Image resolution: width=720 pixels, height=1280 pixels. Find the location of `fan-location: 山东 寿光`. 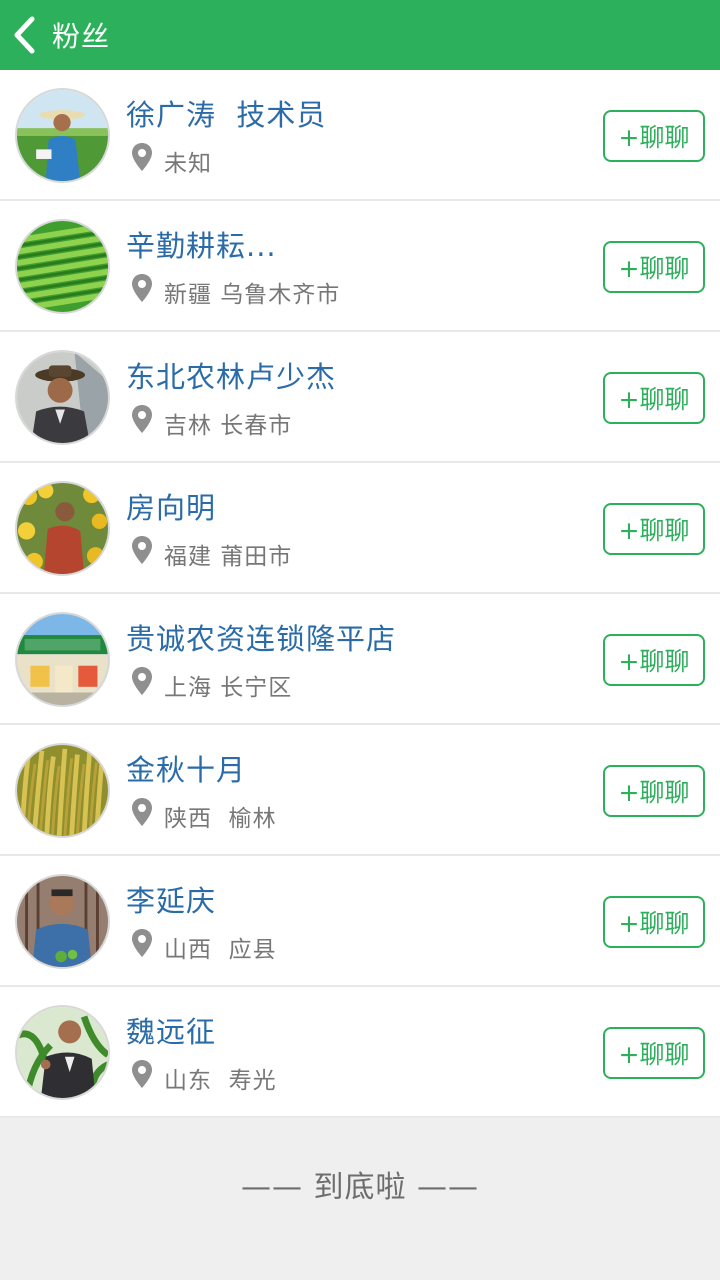

fan-location: 山东 寿光 is located at coordinates (220, 1081).